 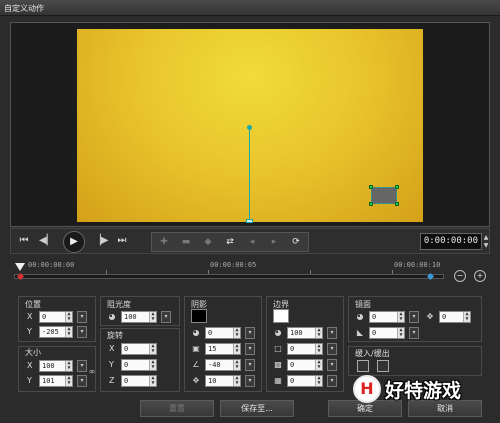 What do you see at coordinates (305, 365) in the screenshot?
I see `border-blur-input: 0 ▲ ▼` at bounding box center [305, 365].